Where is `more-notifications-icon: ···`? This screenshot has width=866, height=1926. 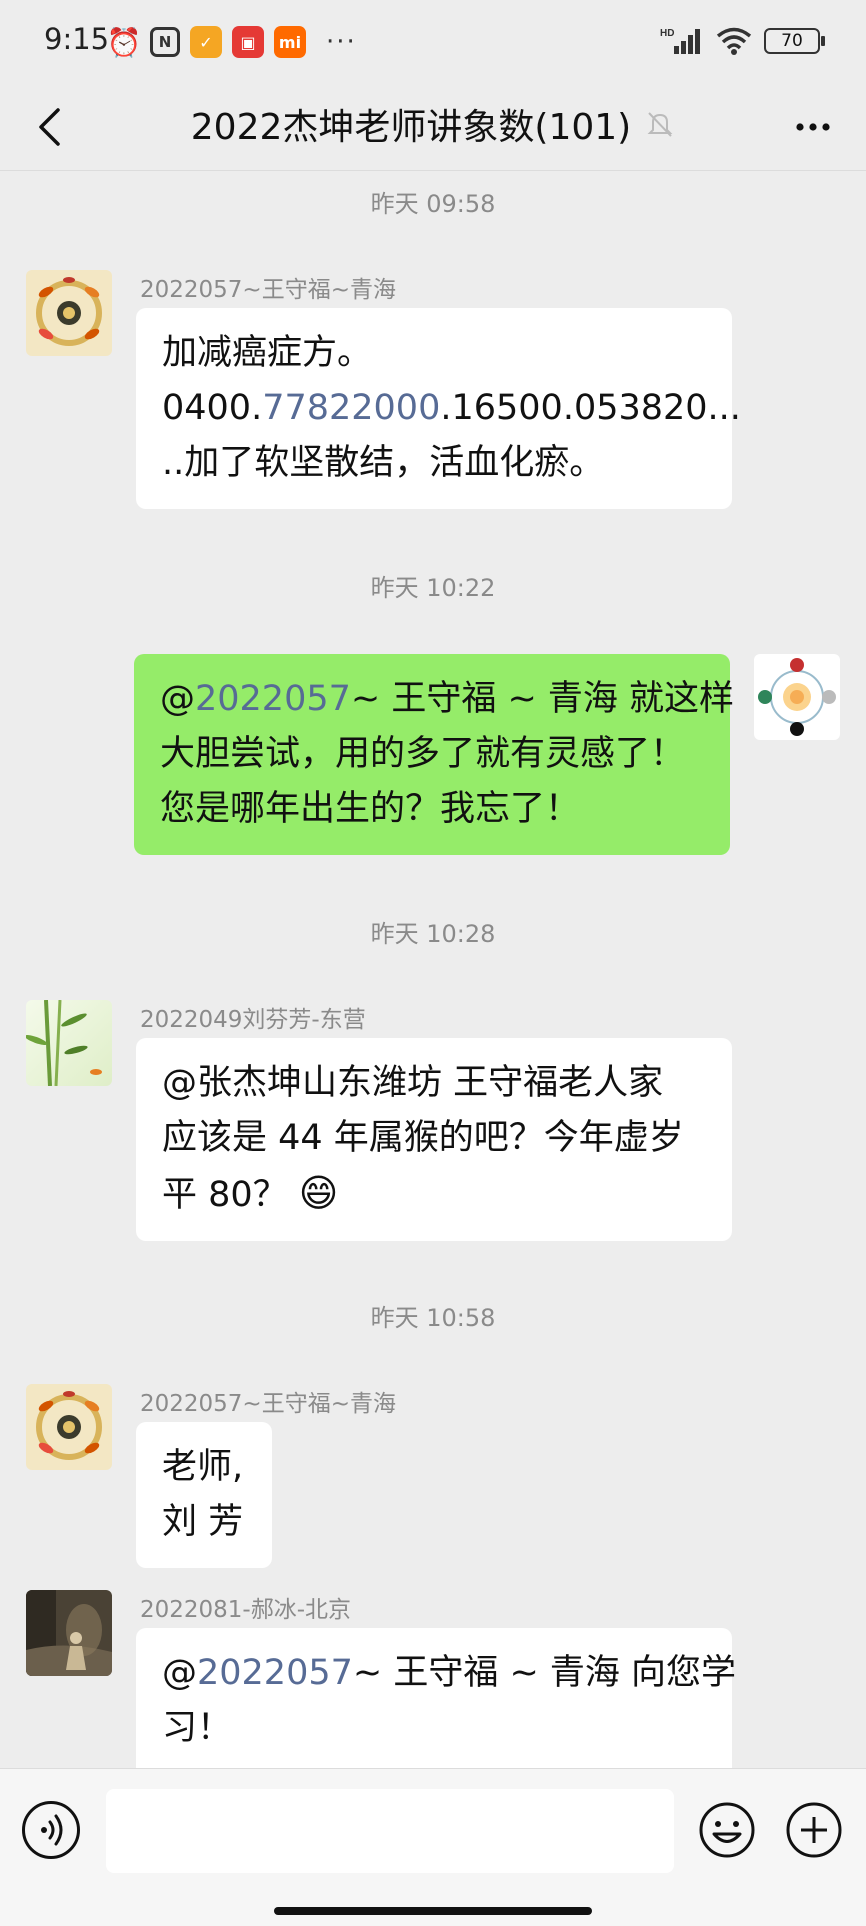 more-notifications-icon: ··· is located at coordinates (341, 42).